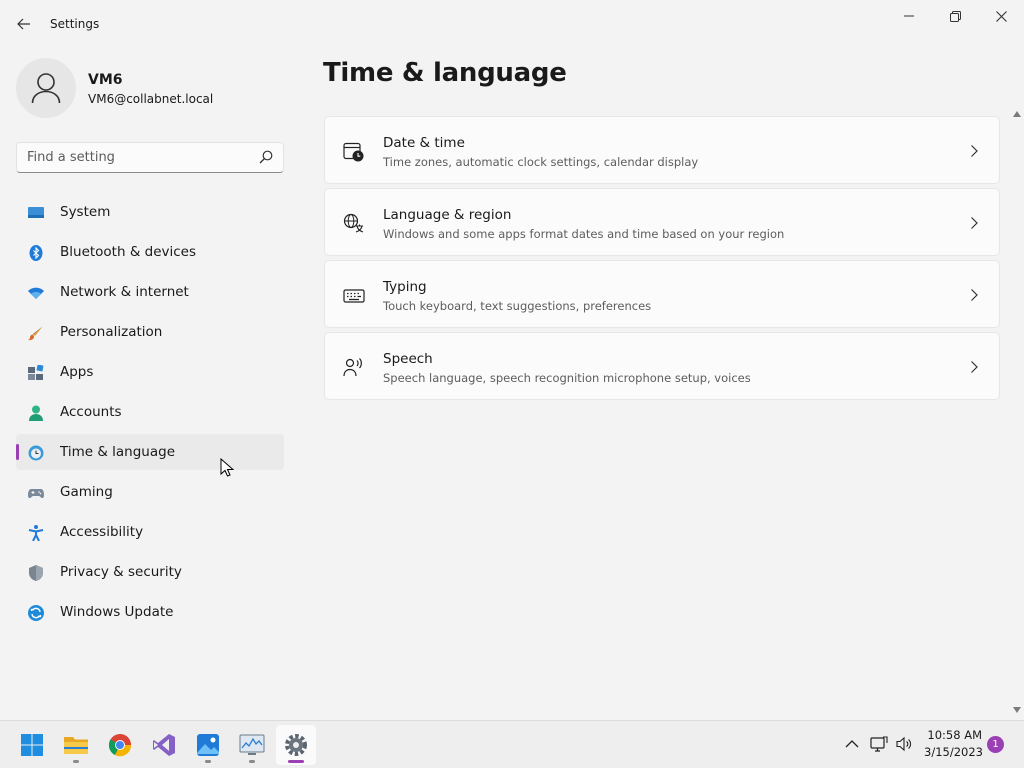 Image resolution: width=1024 pixels, height=768 pixels. I want to click on card-title: Date & time, so click(424, 143).